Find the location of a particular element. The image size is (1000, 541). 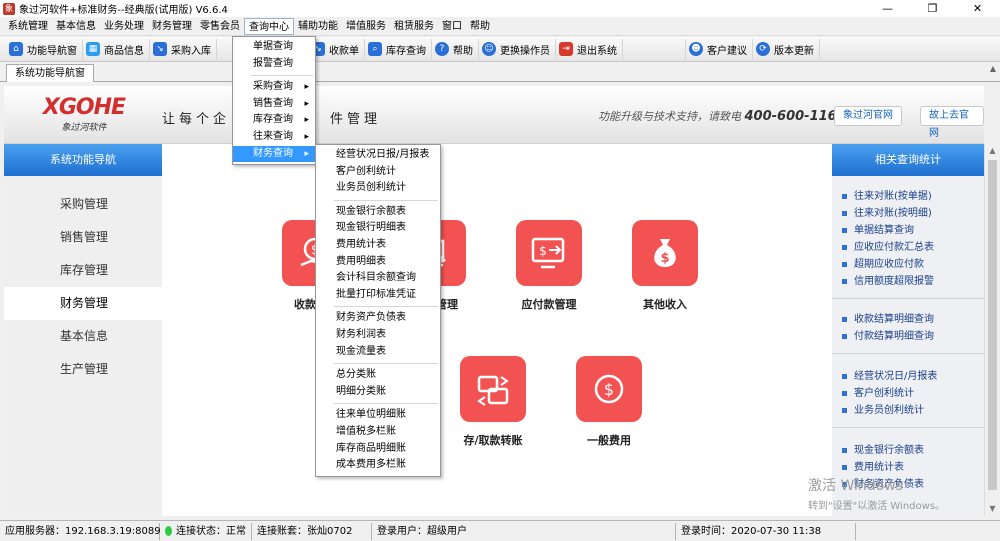

coin-icon: $ is located at coordinates (609, 389).